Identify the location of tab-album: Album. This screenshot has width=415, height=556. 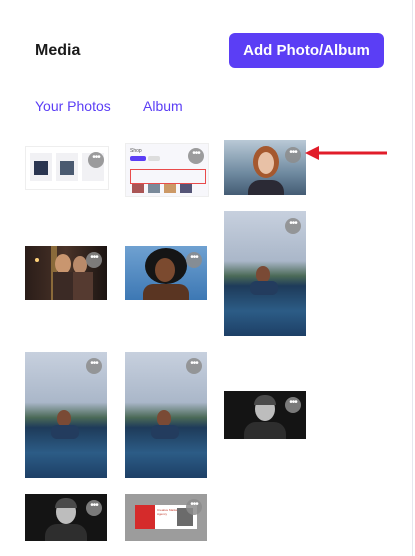
(163, 106).